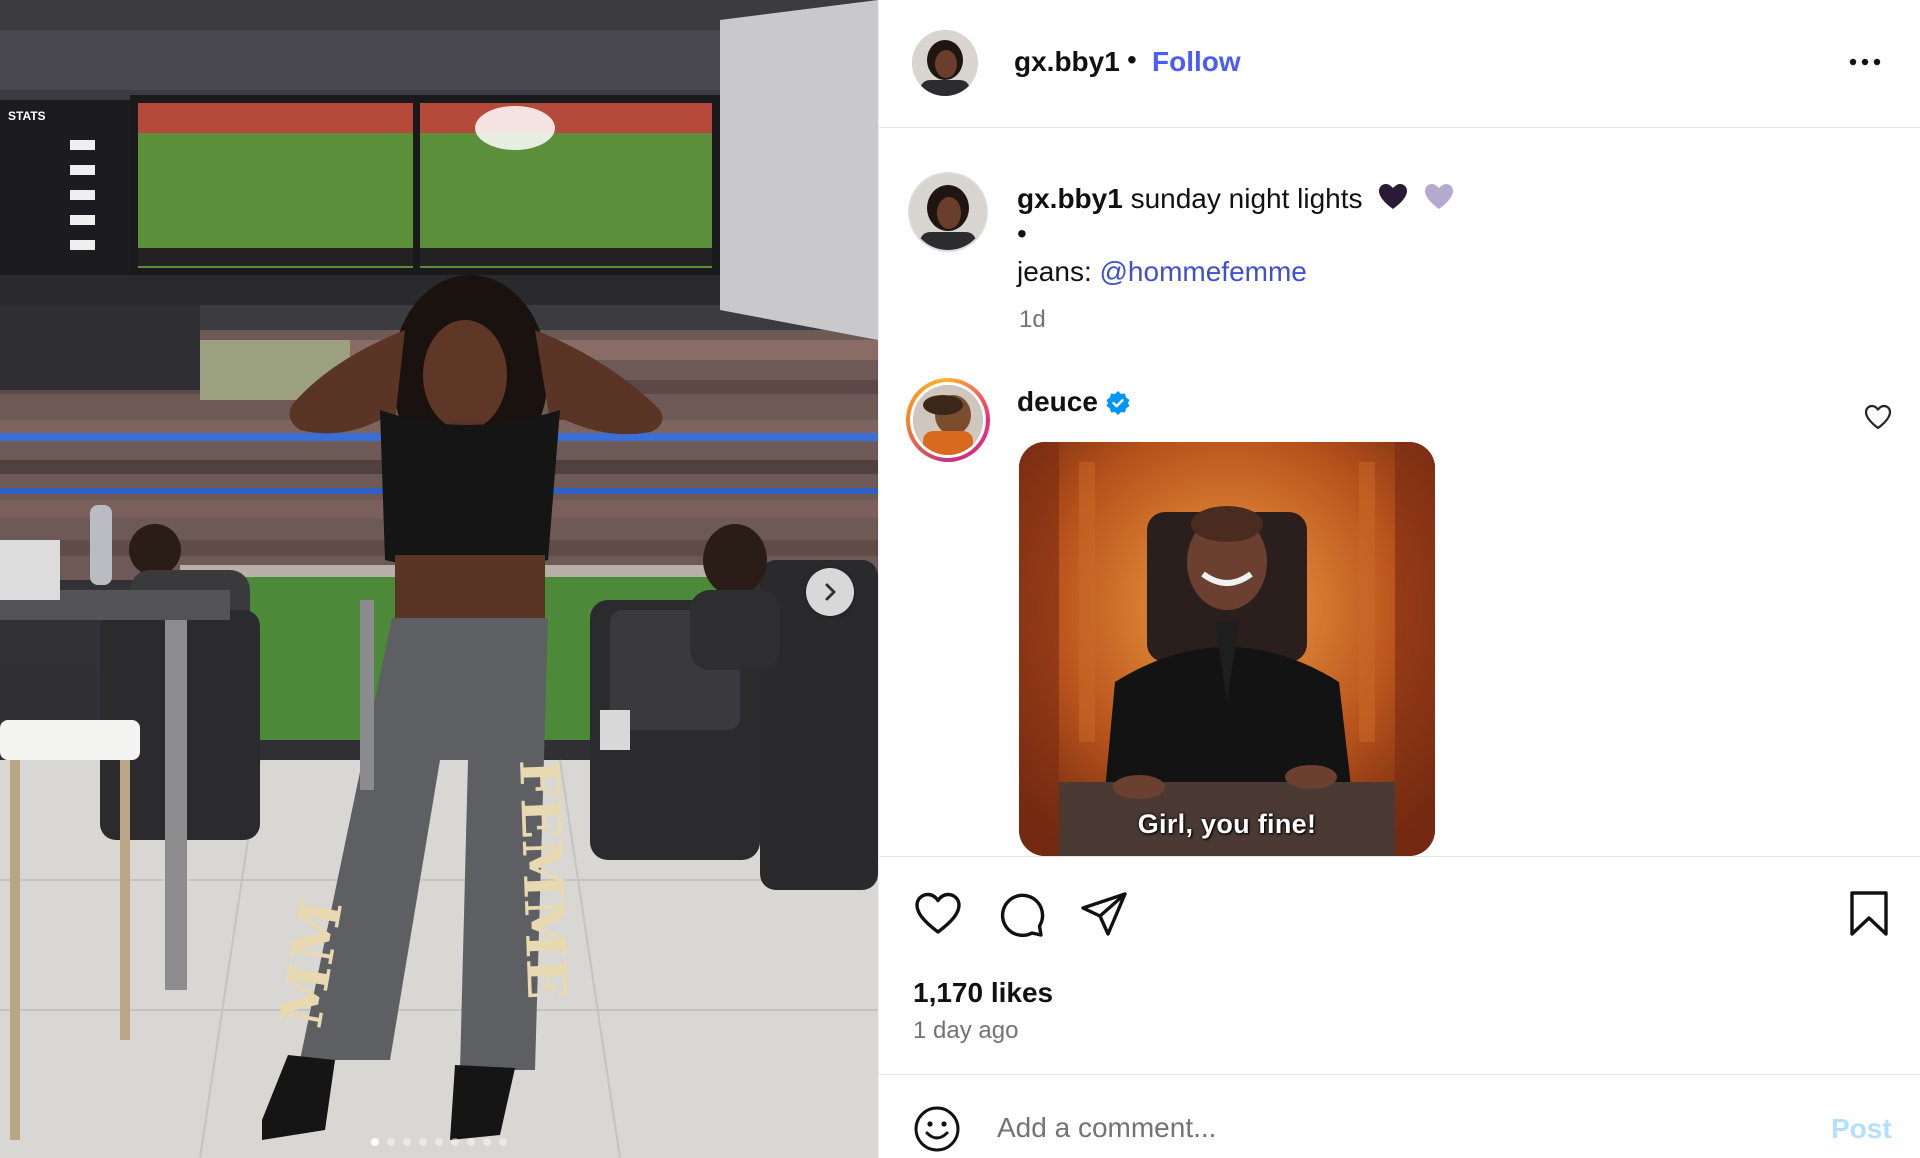  What do you see at coordinates (1070, 198) in the screenshot?
I see `caption-username: gx.bby1` at bounding box center [1070, 198].